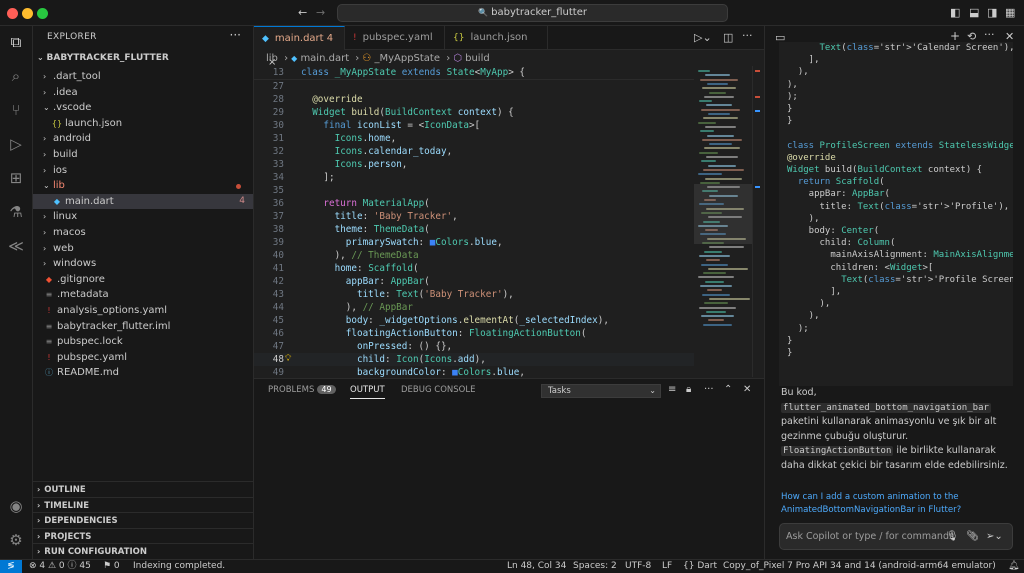  I want to click on code-line: 35, so click(474, 190).